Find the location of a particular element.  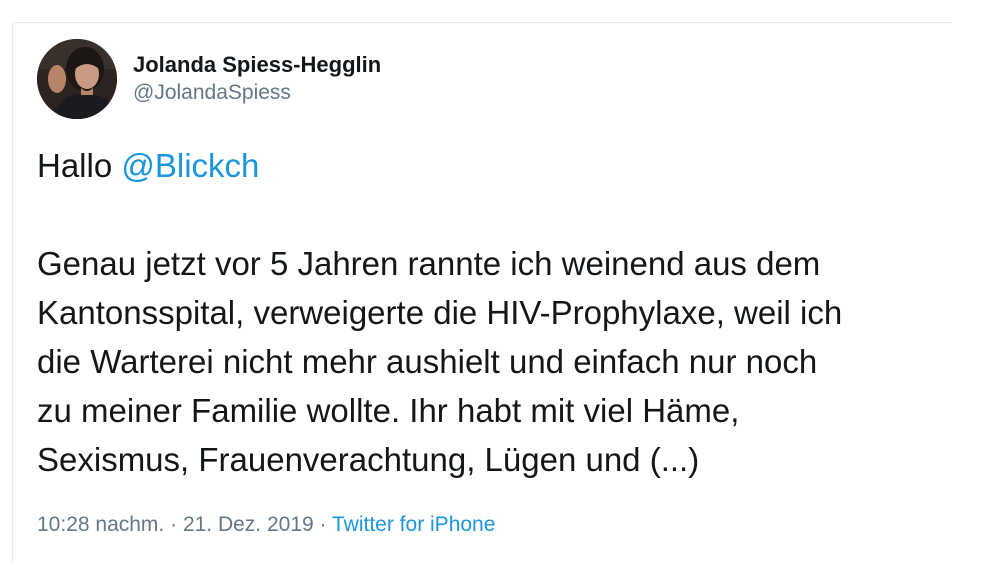

tweet-greeting-line: Hallo @Blickch is located at coordinates (492, 165).